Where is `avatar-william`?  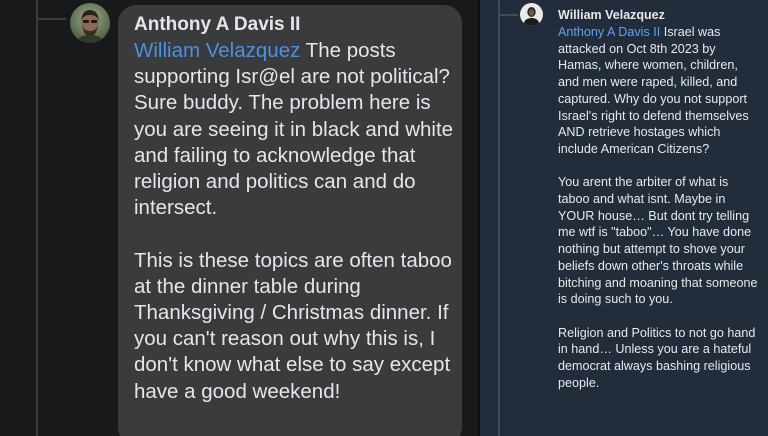 avatar-william is located at coordinates (531, 14).